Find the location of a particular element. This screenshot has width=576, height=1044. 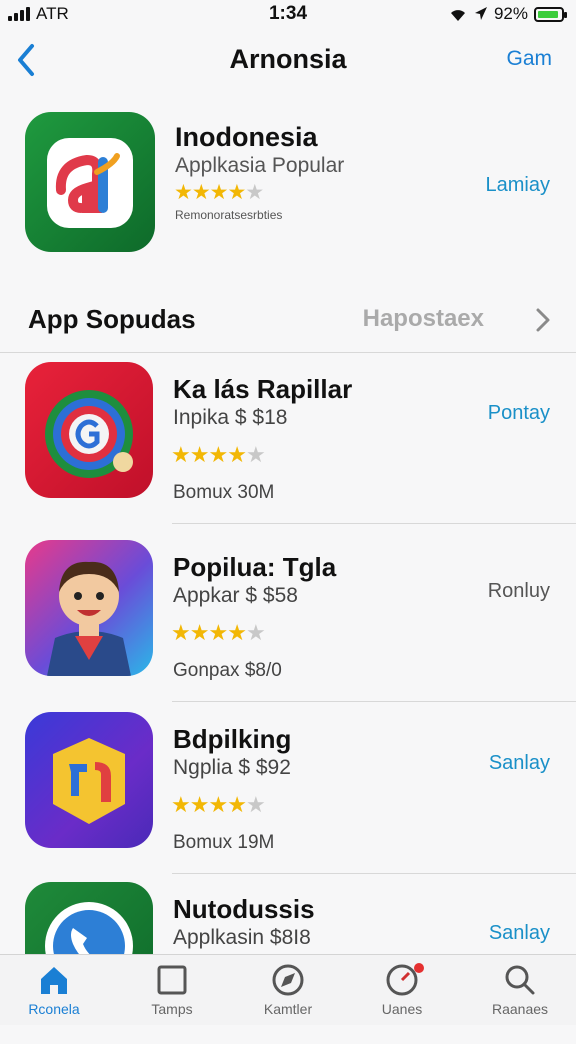

featured-app-action-button: Lamiay is located at coordinates (518, 185).